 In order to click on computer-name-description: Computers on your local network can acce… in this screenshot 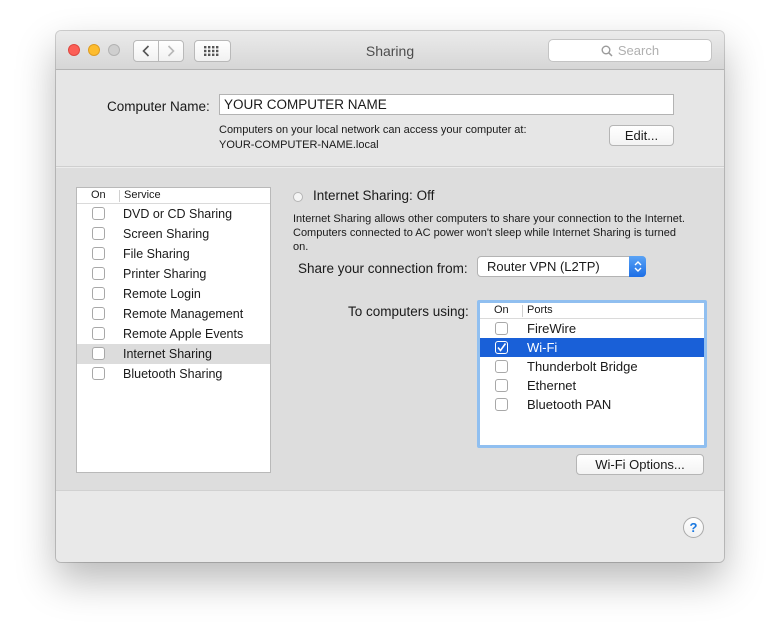, I will do `click(373, 138)`.